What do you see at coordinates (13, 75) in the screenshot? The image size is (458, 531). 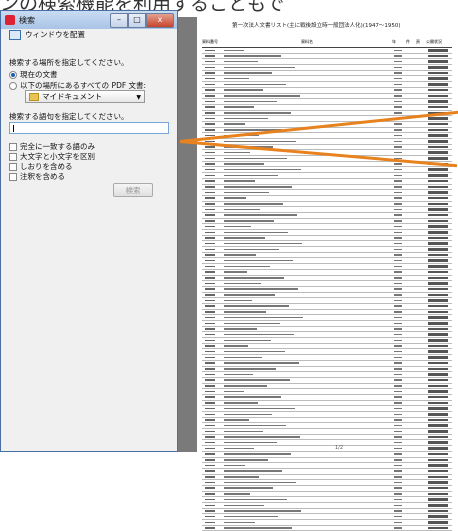 I see `radio-current` at bounding box center [13, 75].